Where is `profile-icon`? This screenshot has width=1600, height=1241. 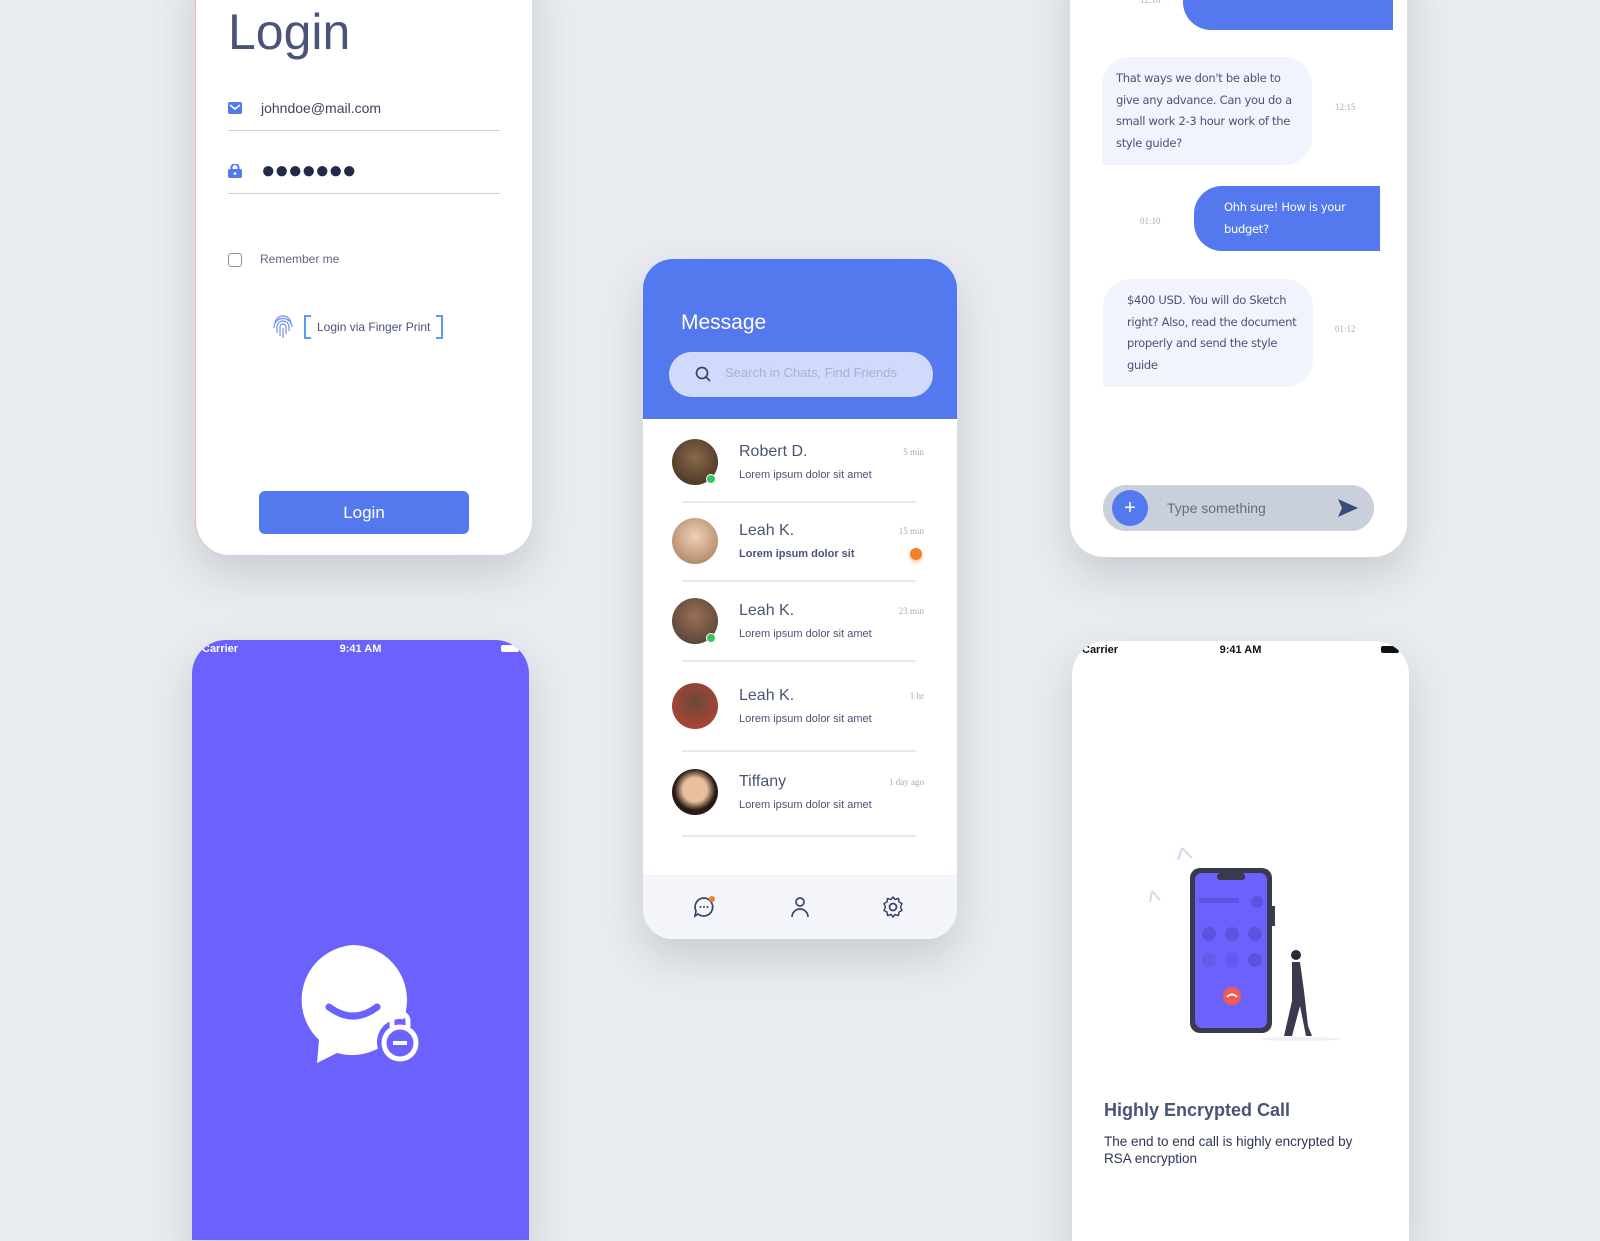
profile-icon is located at coordinates (800, 907).